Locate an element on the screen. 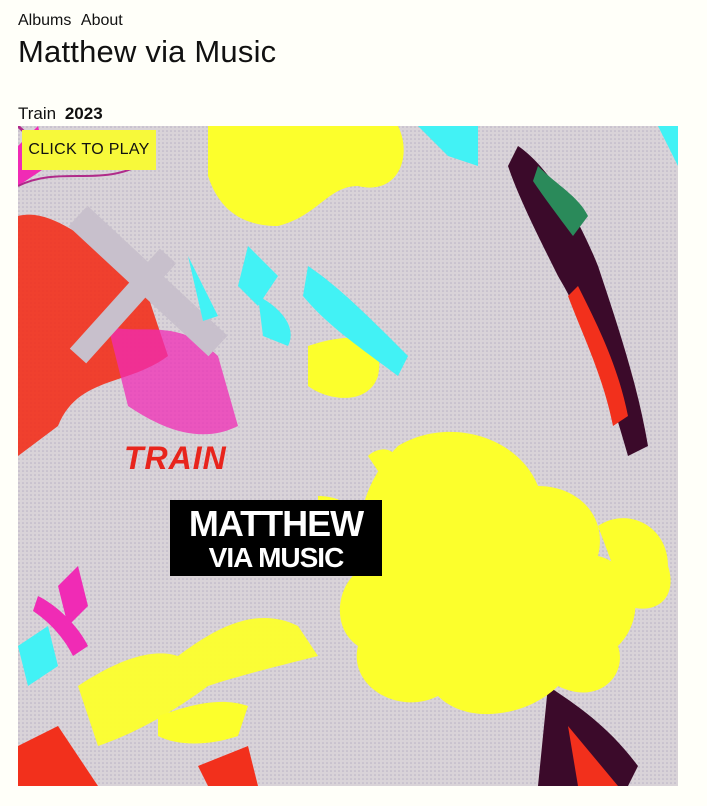 This screenshot has width=707, height=806. artist-logo-line2: VIA MUSIC is located at coordinates (276, 557).